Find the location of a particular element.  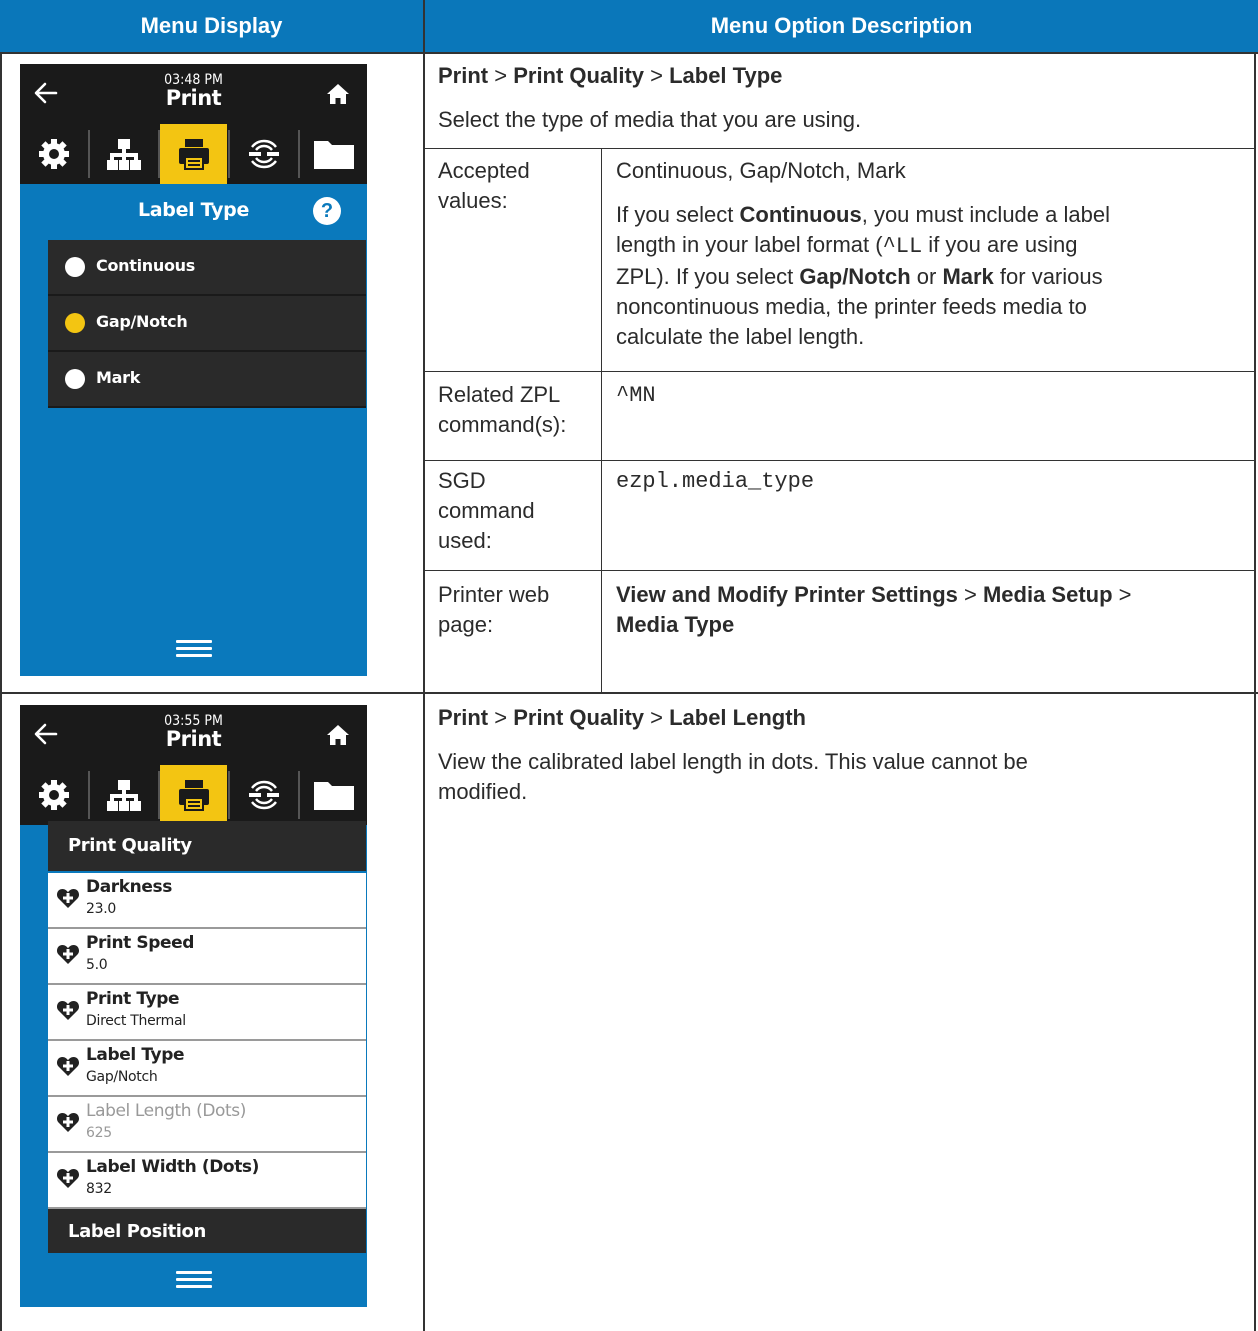

radio-unselected-icon is located at coordinates (75, 379).